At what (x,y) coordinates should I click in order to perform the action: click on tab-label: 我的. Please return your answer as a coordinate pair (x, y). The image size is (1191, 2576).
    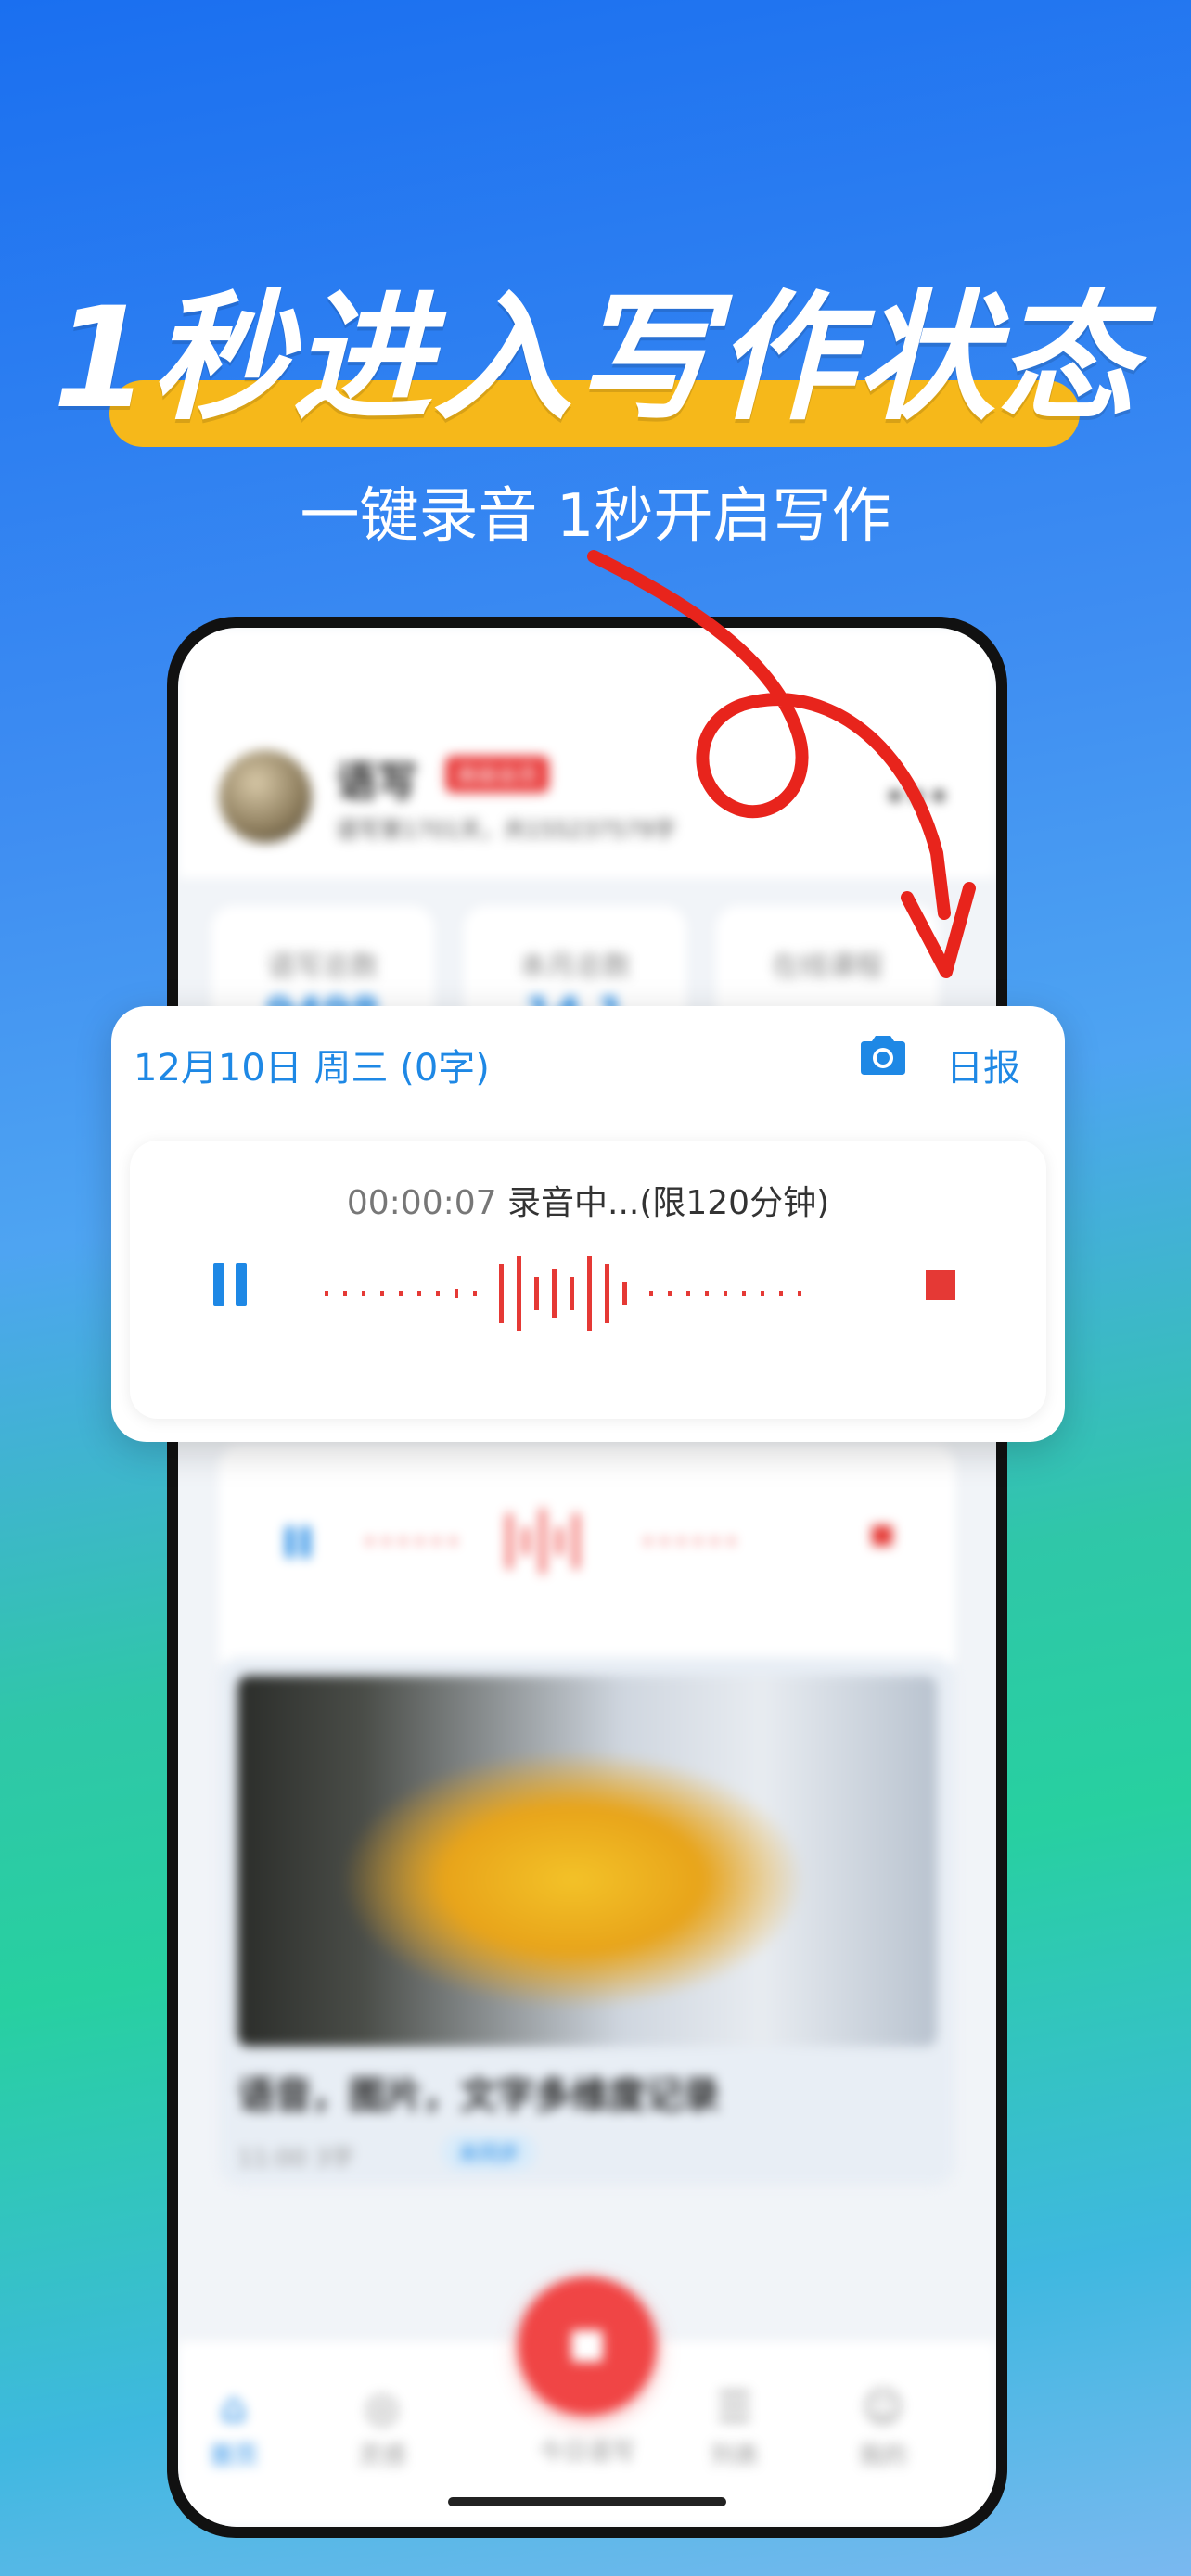
    Looking at the image, I should click on (882, 2456).